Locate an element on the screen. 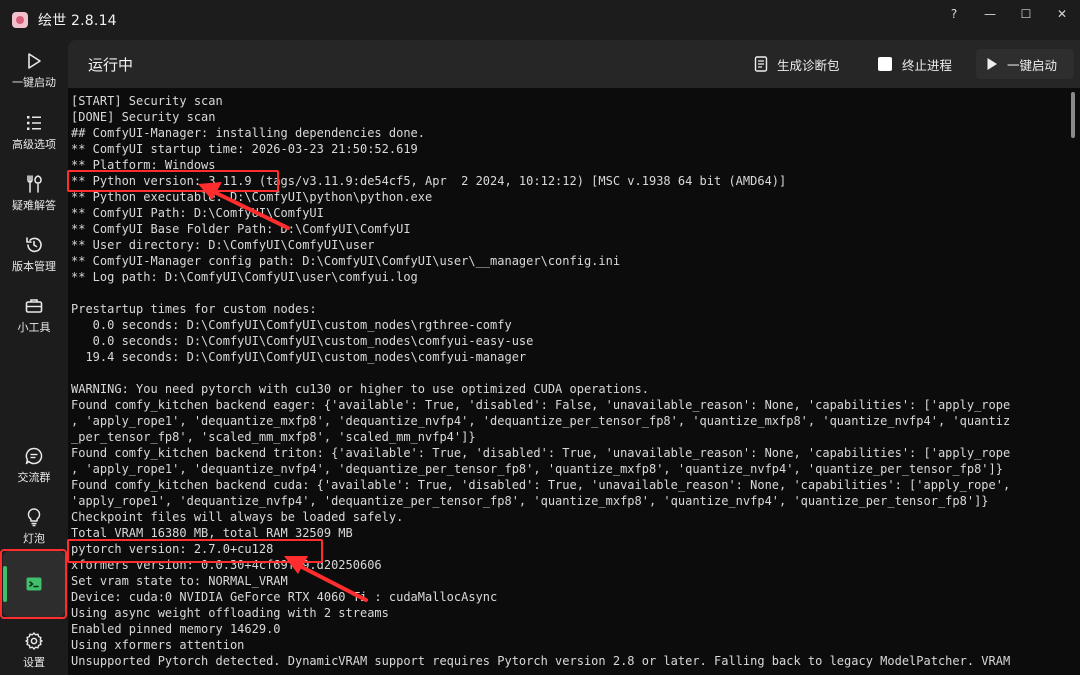  gear-icon is located at coordinates (34, 640).